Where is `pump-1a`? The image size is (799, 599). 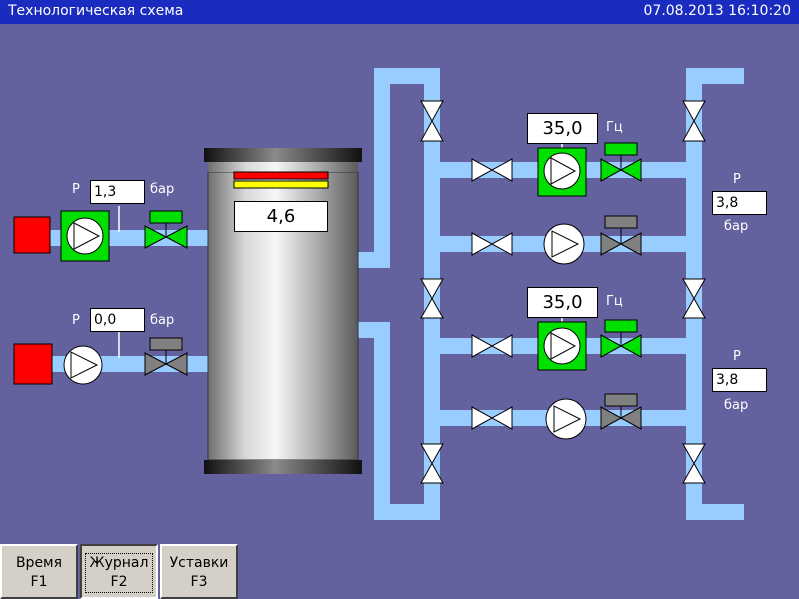
pump-1a is located at coordinates (562, 172).